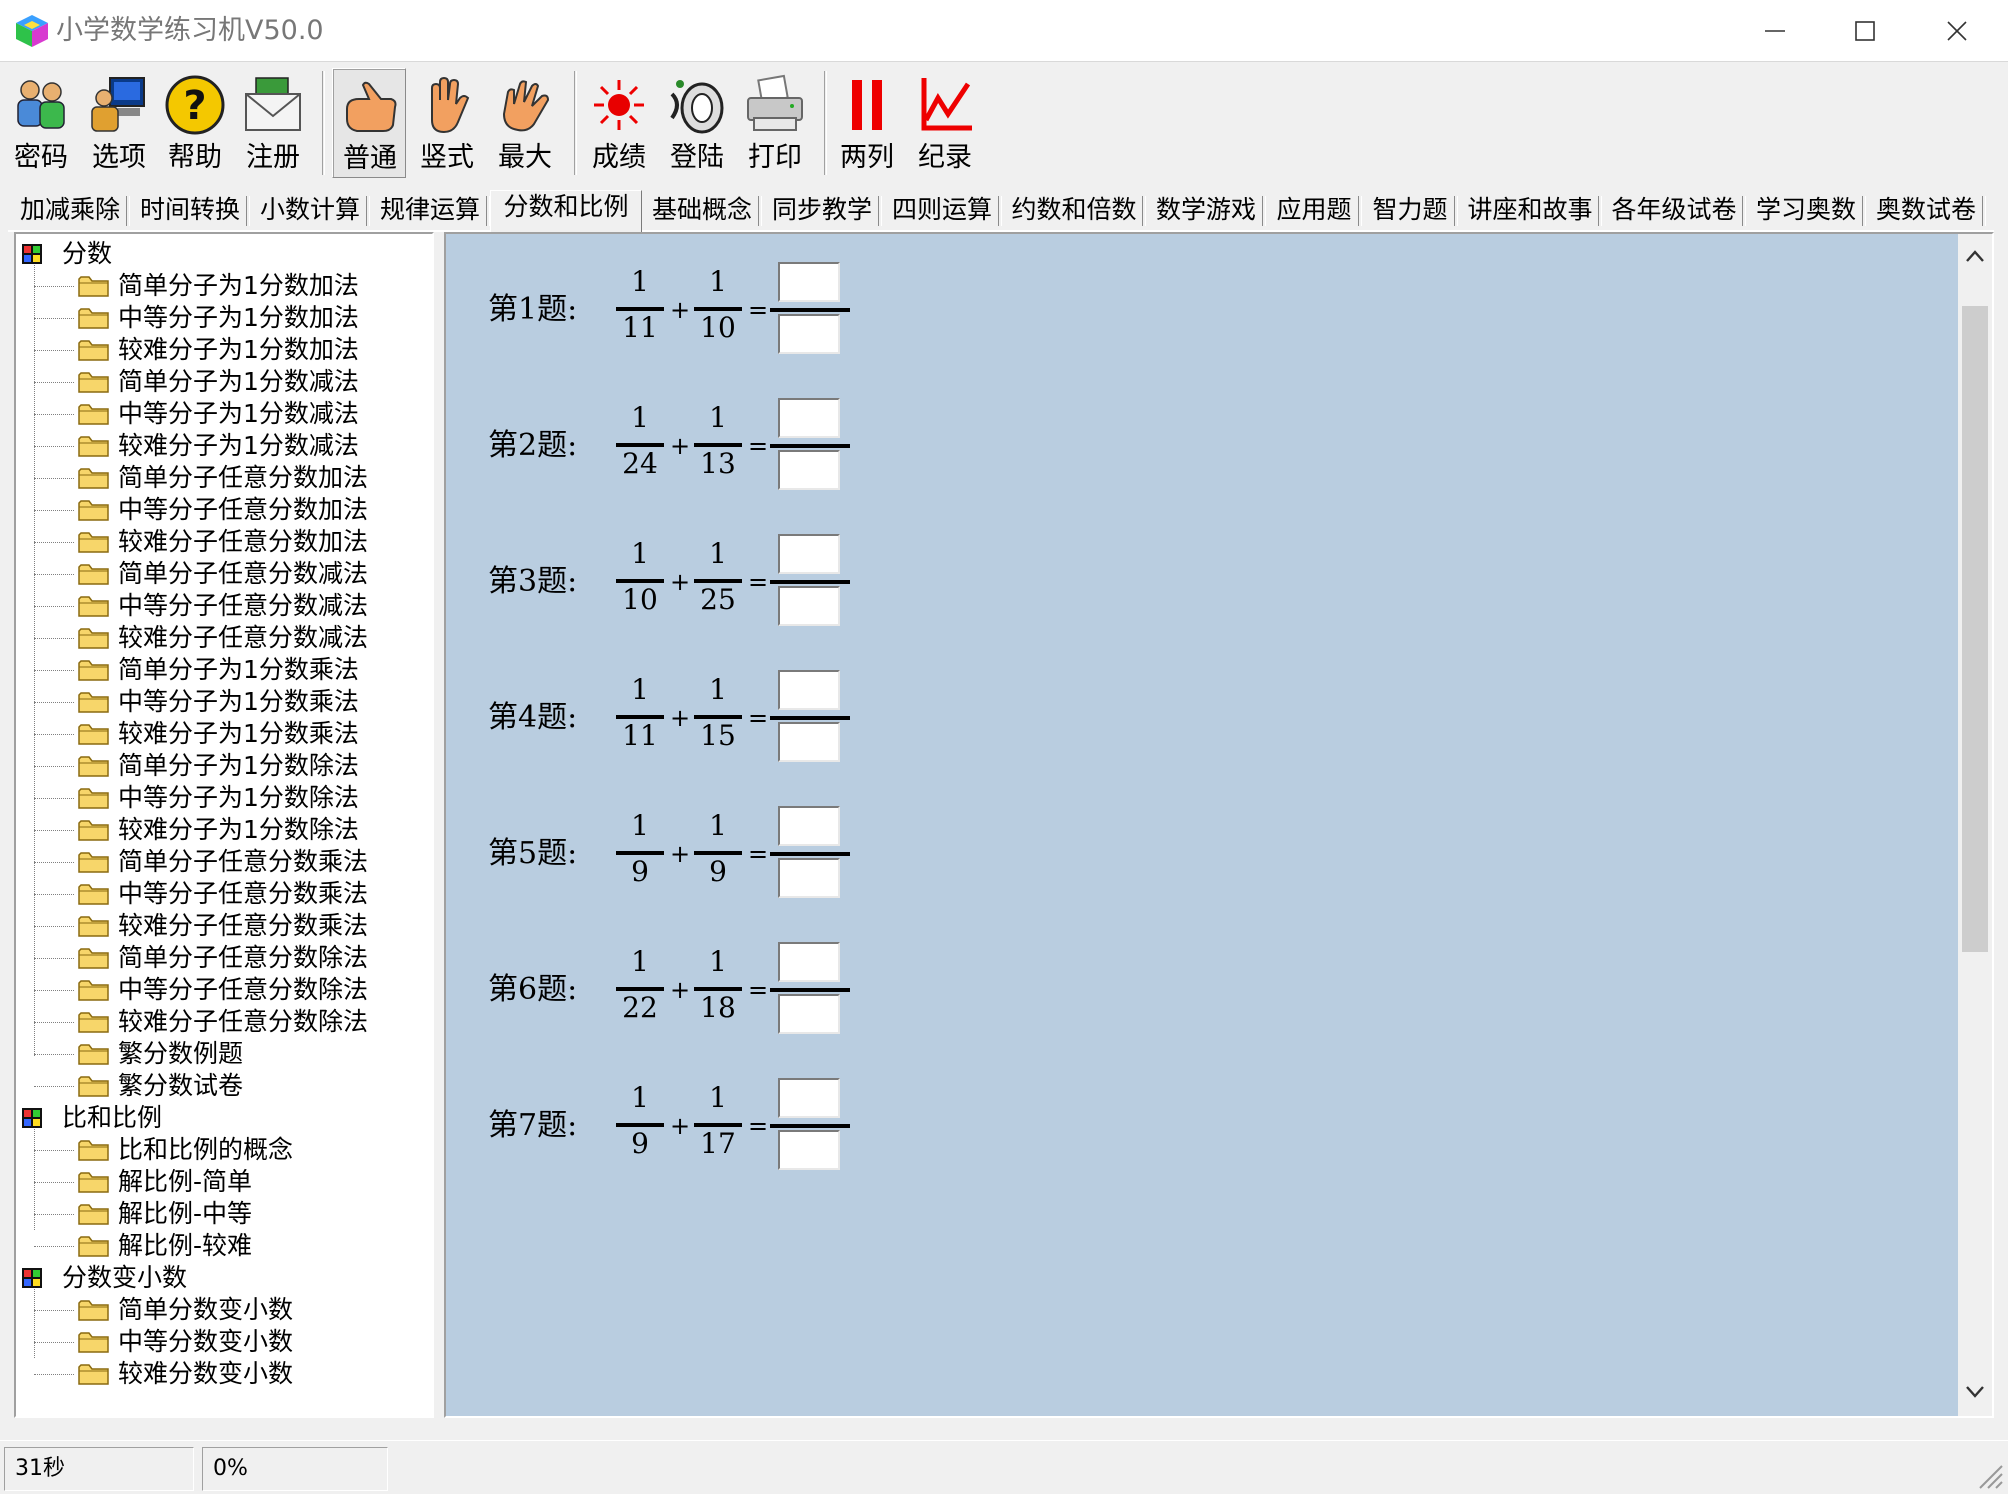 The image size is (2008, 1494). I want to click on register-button: 注册, so click(273, 123).